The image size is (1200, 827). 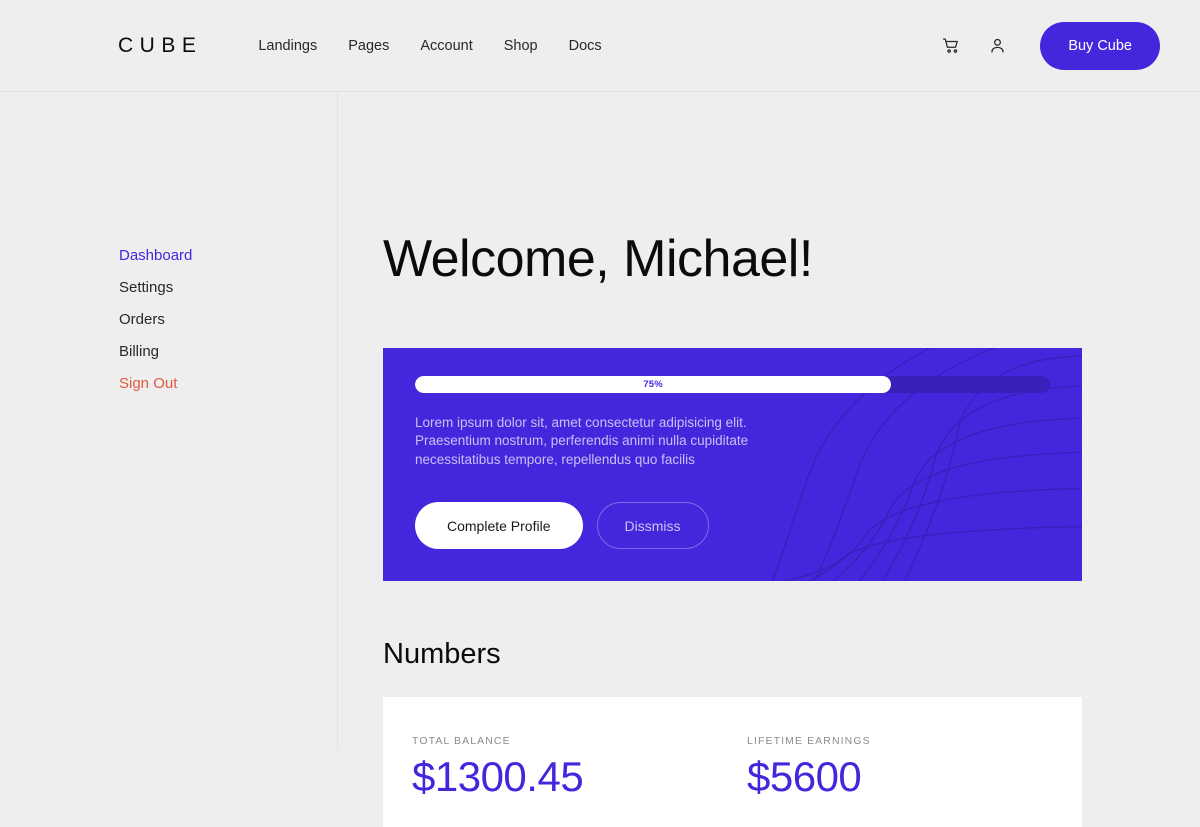 What do you see at coordinates (461, 740) in the screenshot?
I see `stat-label: Total Balance` at bounding box center [461, 740].